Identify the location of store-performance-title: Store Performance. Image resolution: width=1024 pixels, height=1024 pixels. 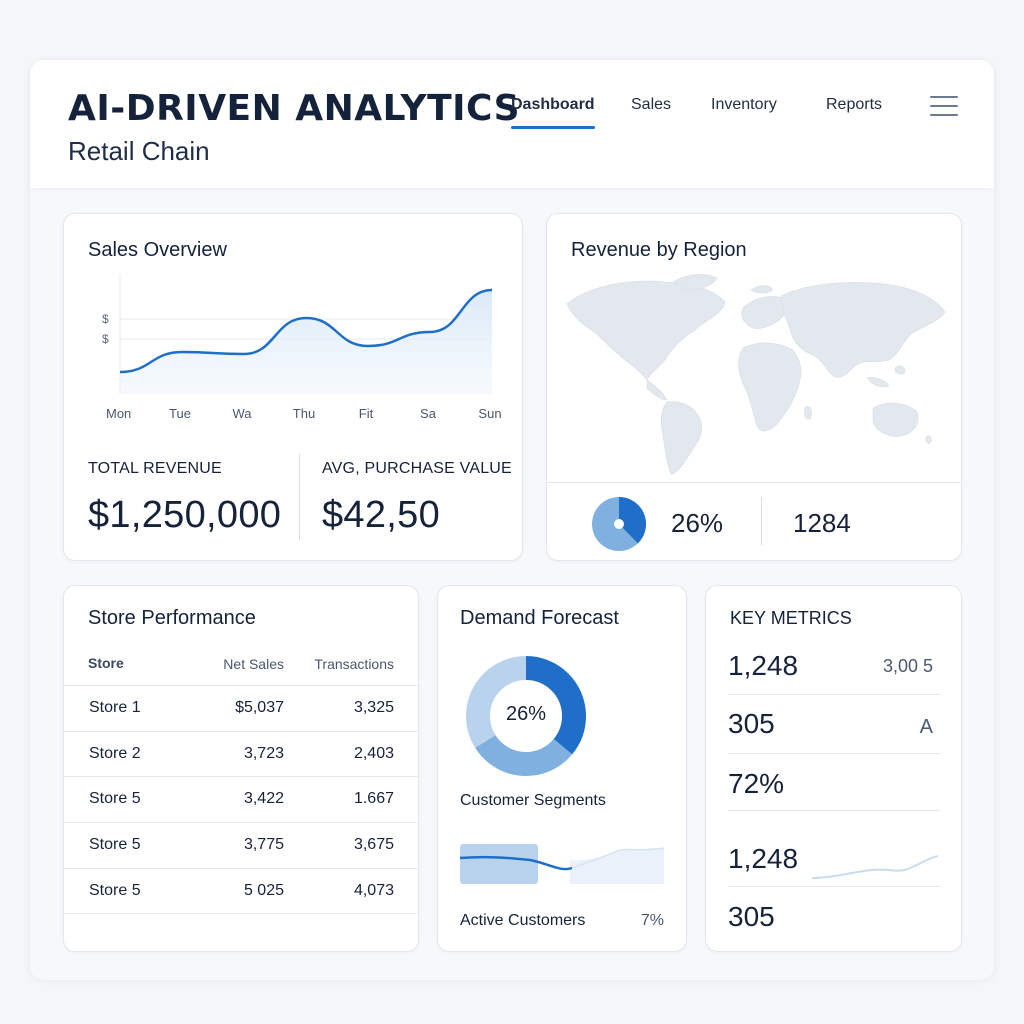
(172, 618).